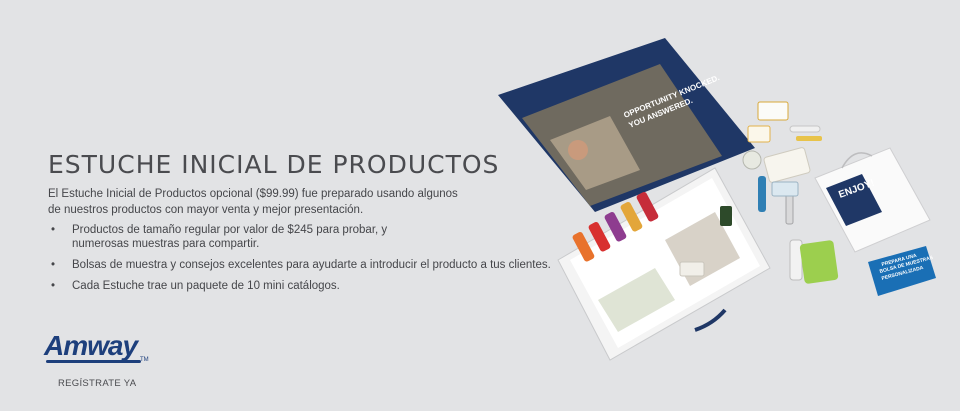 This screenshot has height=411, width=960. Describe the element at coordinates (752, 160) in the screenshot. I see `sample-jar` at that location.